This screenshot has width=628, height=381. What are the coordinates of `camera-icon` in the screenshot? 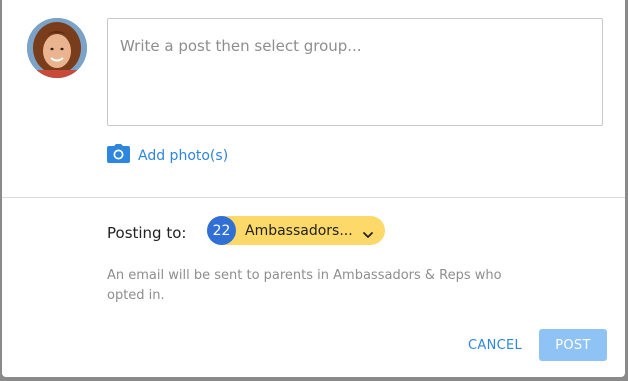 It's located at (118, 155).